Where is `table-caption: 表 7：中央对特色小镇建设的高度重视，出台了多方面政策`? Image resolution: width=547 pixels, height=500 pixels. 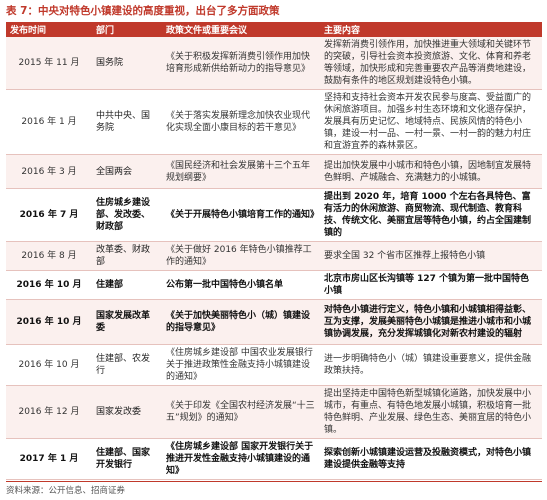 table-caption: 表 7：中央对特色小镇建设的高度重视，出台了多方面政策 is located at coordinates (143, 11).